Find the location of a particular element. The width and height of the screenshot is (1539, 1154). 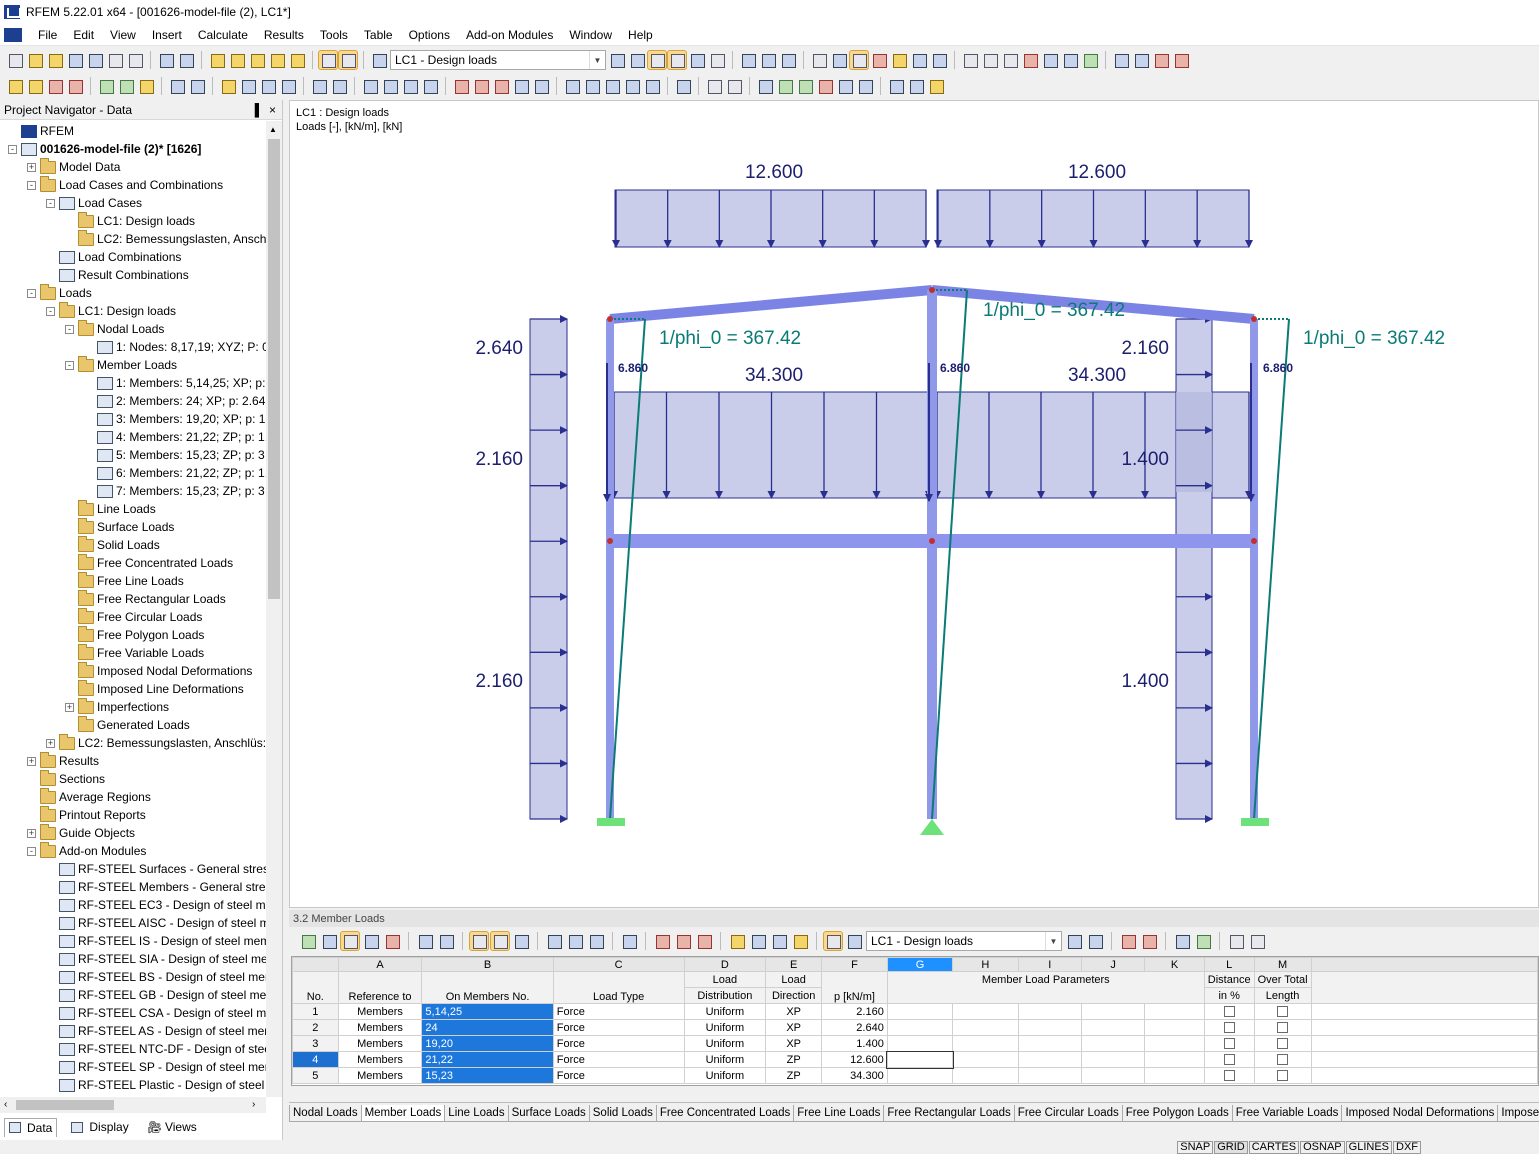

navigator-vertical-scrollbar: ▲ is located at coordinates (274, 609).